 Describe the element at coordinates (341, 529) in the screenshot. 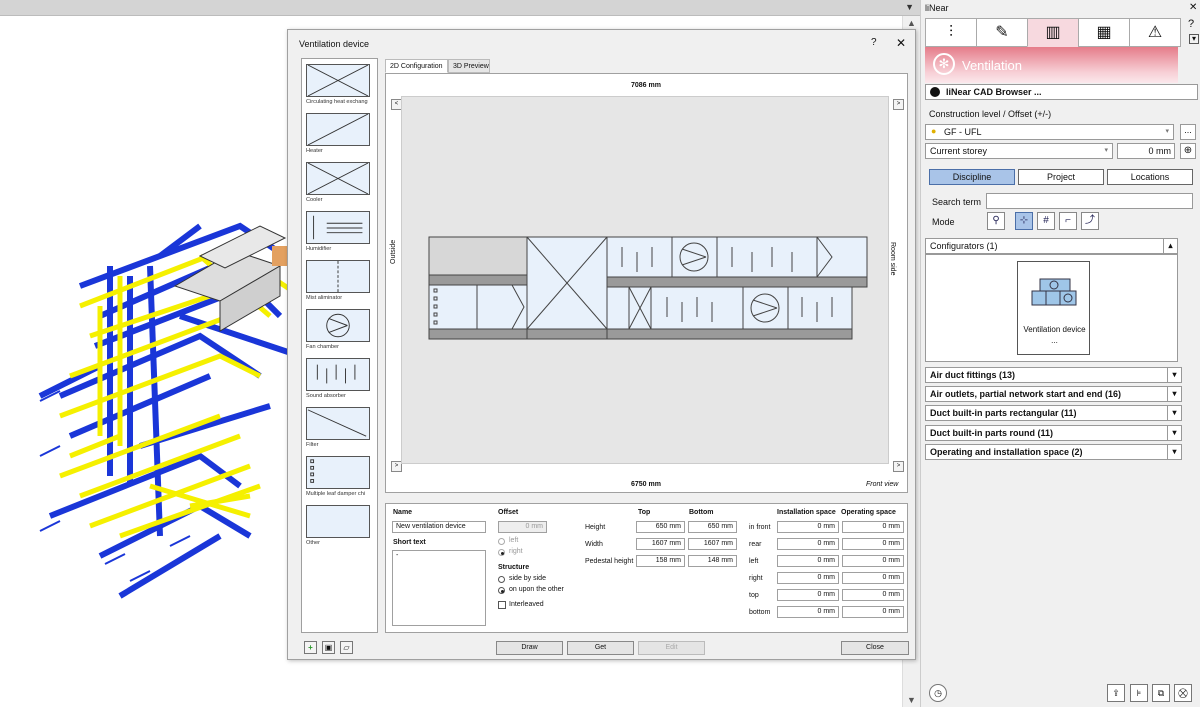

I see `library-item-other: Other` at that location.